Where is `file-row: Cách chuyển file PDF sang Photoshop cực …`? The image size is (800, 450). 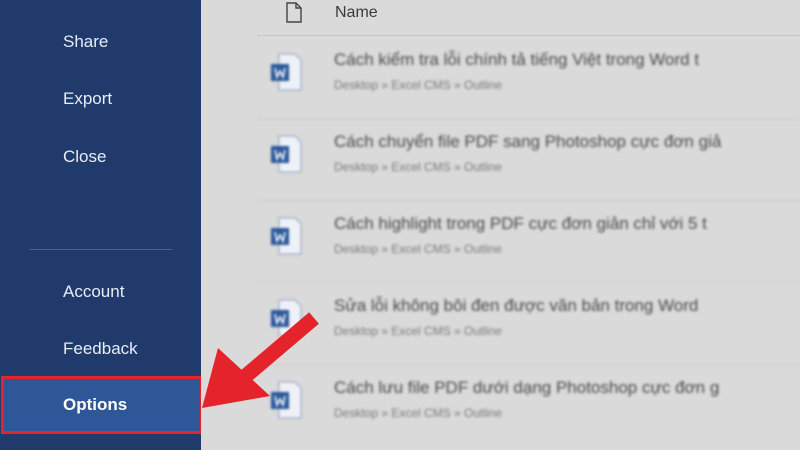
file-row: Cách chuyển file PDF sang Photoshop cực … is located at coordinates (530, 159).